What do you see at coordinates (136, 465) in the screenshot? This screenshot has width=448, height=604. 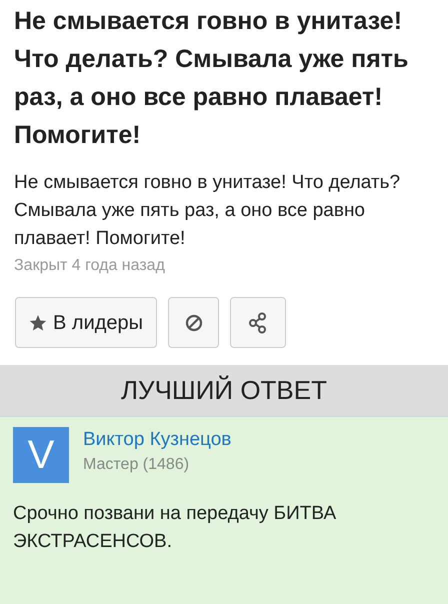 I see `author-rank: Мастер (1486)` at bounding box center [136, 465].